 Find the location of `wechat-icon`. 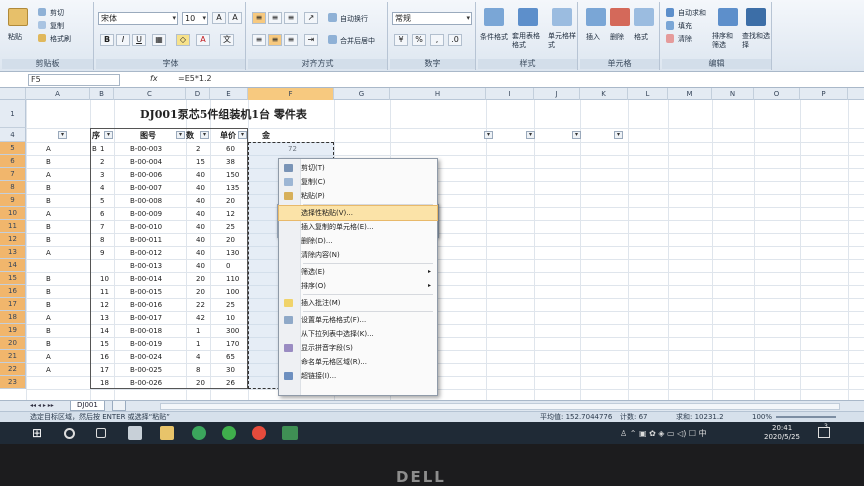

wechat-icon is located at coordinates (229, 433).